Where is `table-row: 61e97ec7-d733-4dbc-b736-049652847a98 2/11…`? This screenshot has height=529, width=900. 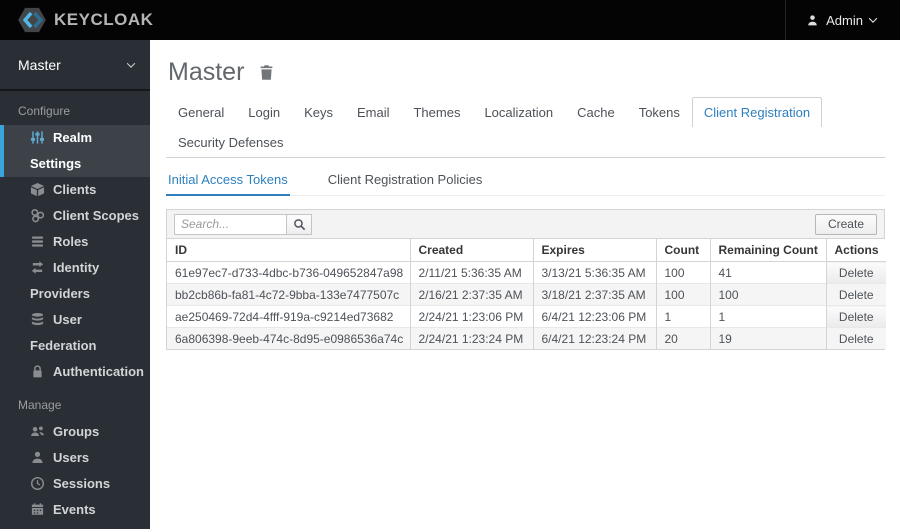 table-row: 61e97ec7-d733-4dbc-b736-049652847a98 2/11… is located at coordinates (526, 272).